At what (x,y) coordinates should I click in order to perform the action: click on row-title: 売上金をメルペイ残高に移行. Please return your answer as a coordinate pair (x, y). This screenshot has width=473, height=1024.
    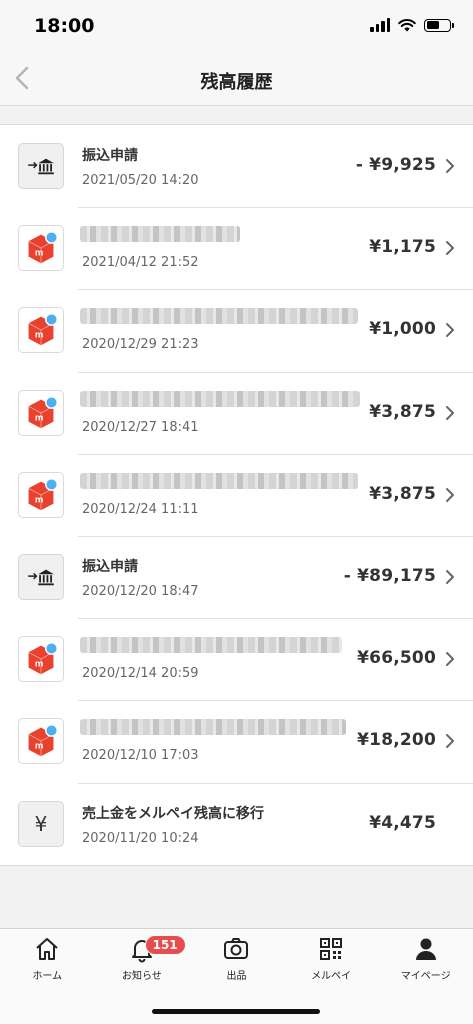
    Looking at the image, I should click on (173, 813).